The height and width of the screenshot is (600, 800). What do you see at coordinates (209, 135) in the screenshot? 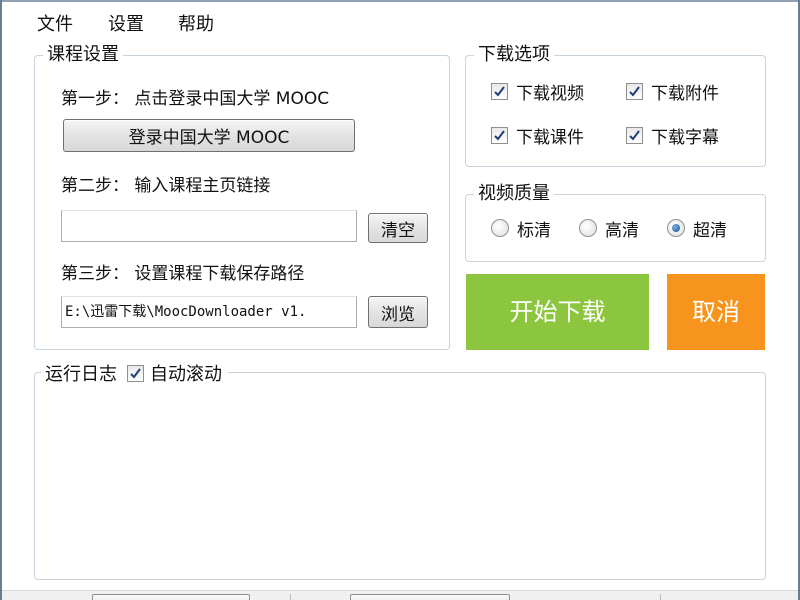
I see `login-mooc-button: 登录中国大学 MOOC` at bounding box center [209, 135].